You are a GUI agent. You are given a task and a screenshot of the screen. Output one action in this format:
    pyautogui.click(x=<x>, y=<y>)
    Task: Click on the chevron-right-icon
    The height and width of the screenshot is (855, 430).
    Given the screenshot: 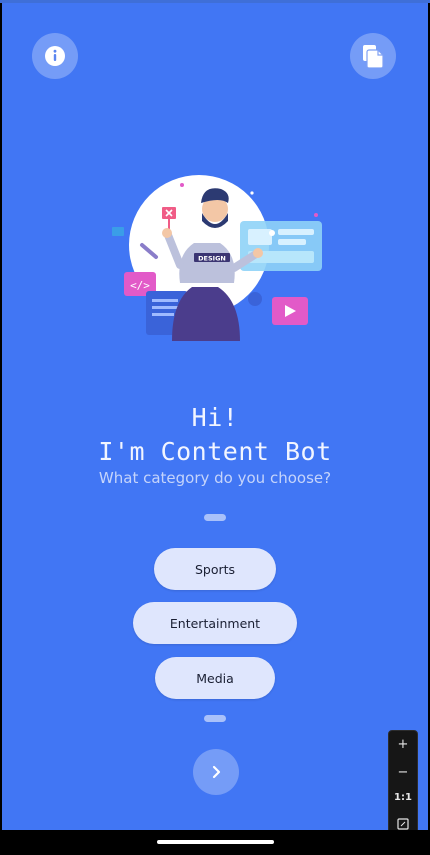 What is the action you would take?
    pyautogui.click(x=216, y=772)
    